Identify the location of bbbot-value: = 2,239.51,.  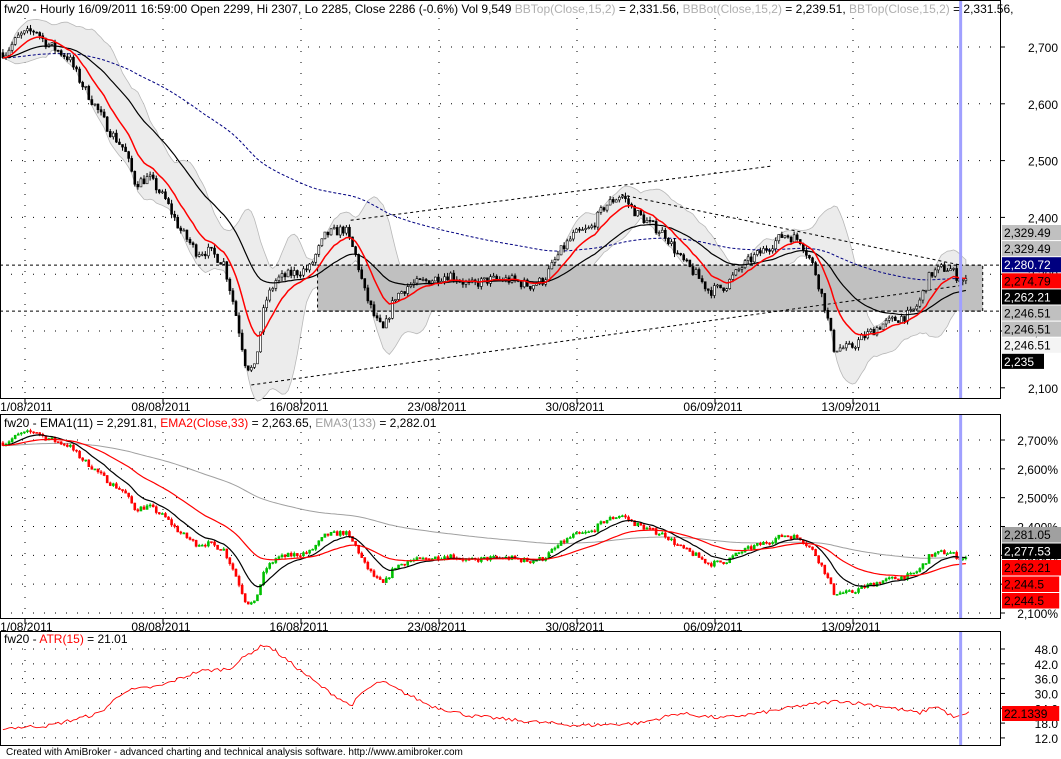
(815, 9).